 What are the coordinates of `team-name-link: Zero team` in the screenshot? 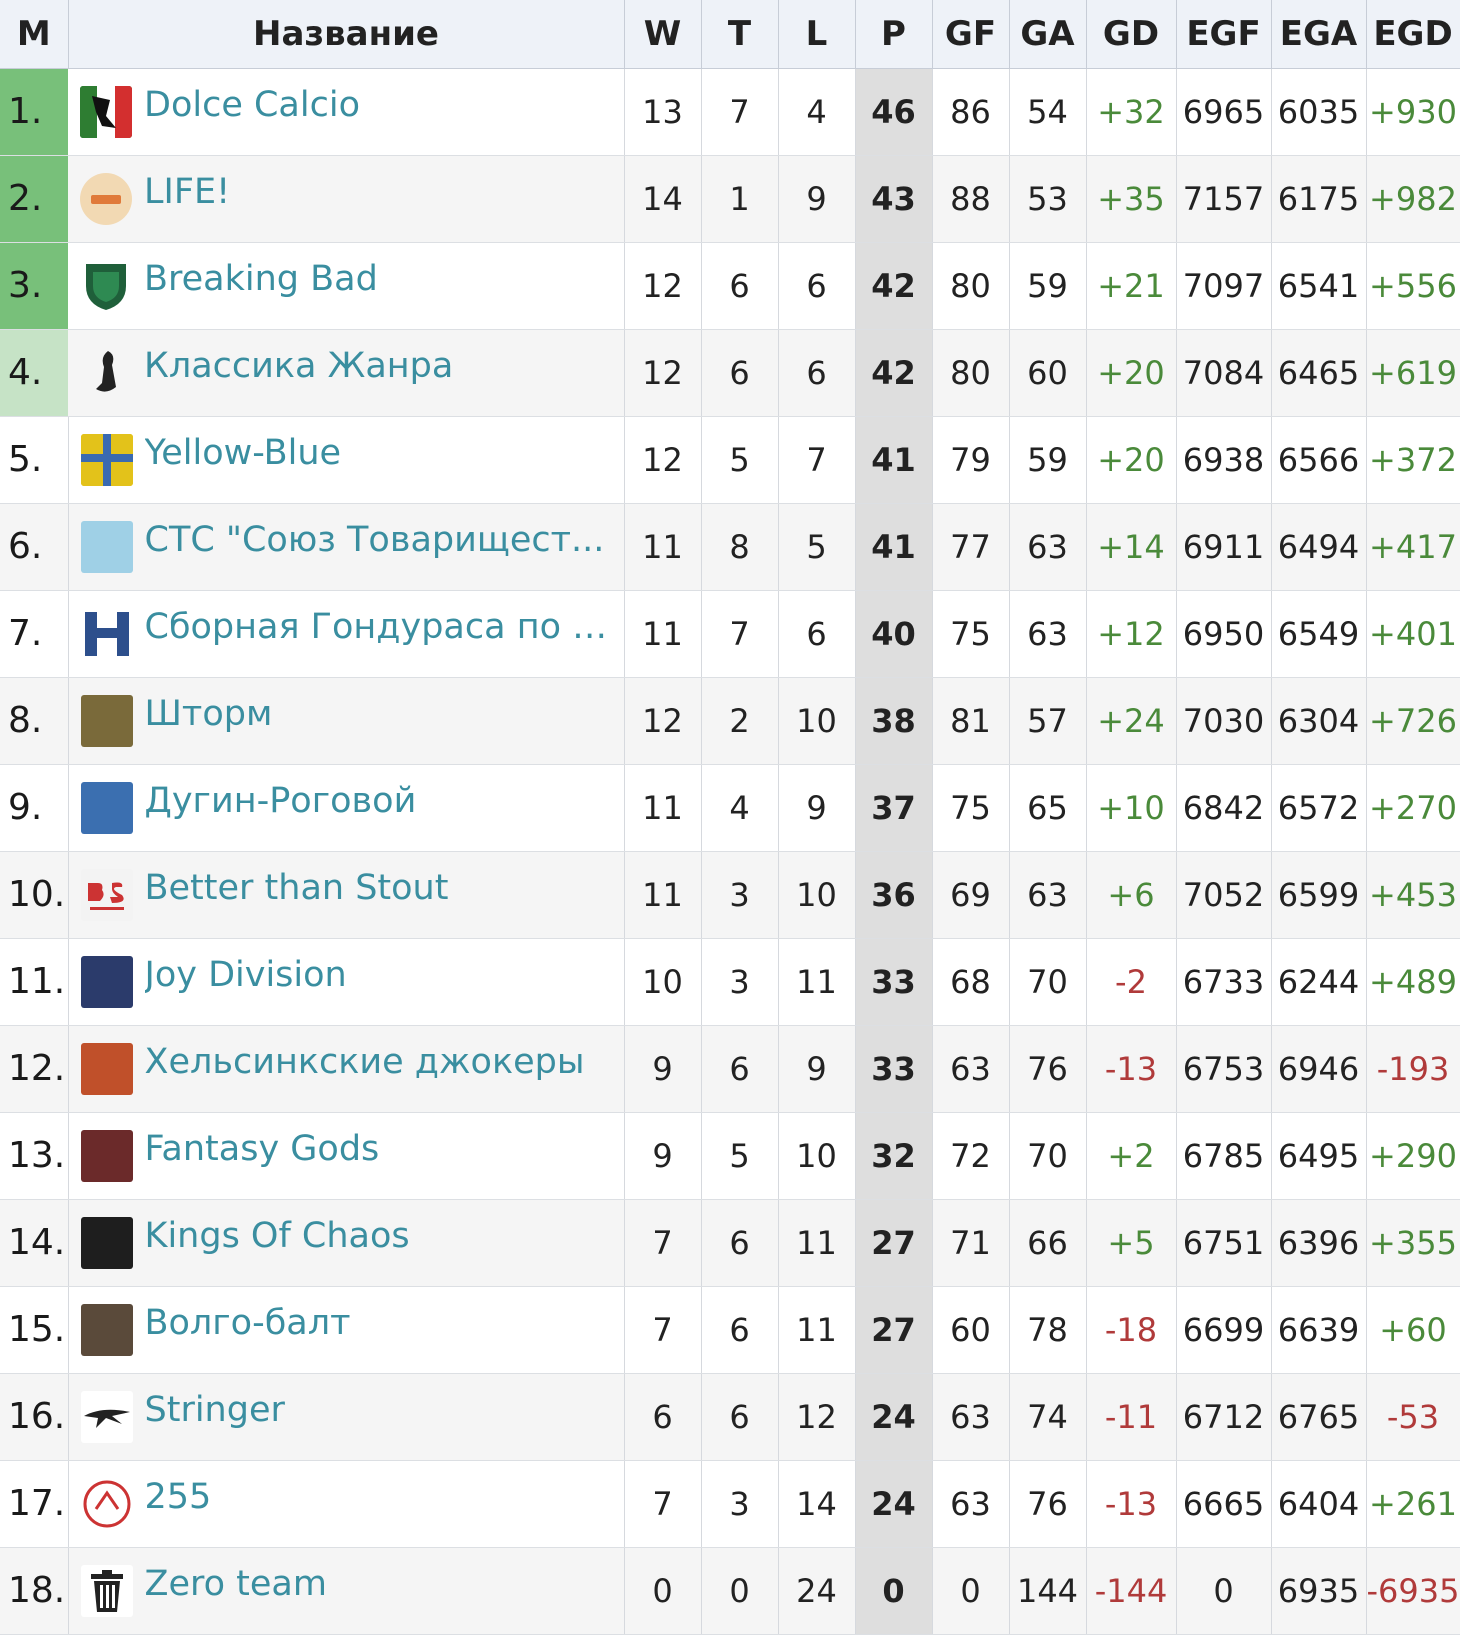 It's located at (236, 1584).